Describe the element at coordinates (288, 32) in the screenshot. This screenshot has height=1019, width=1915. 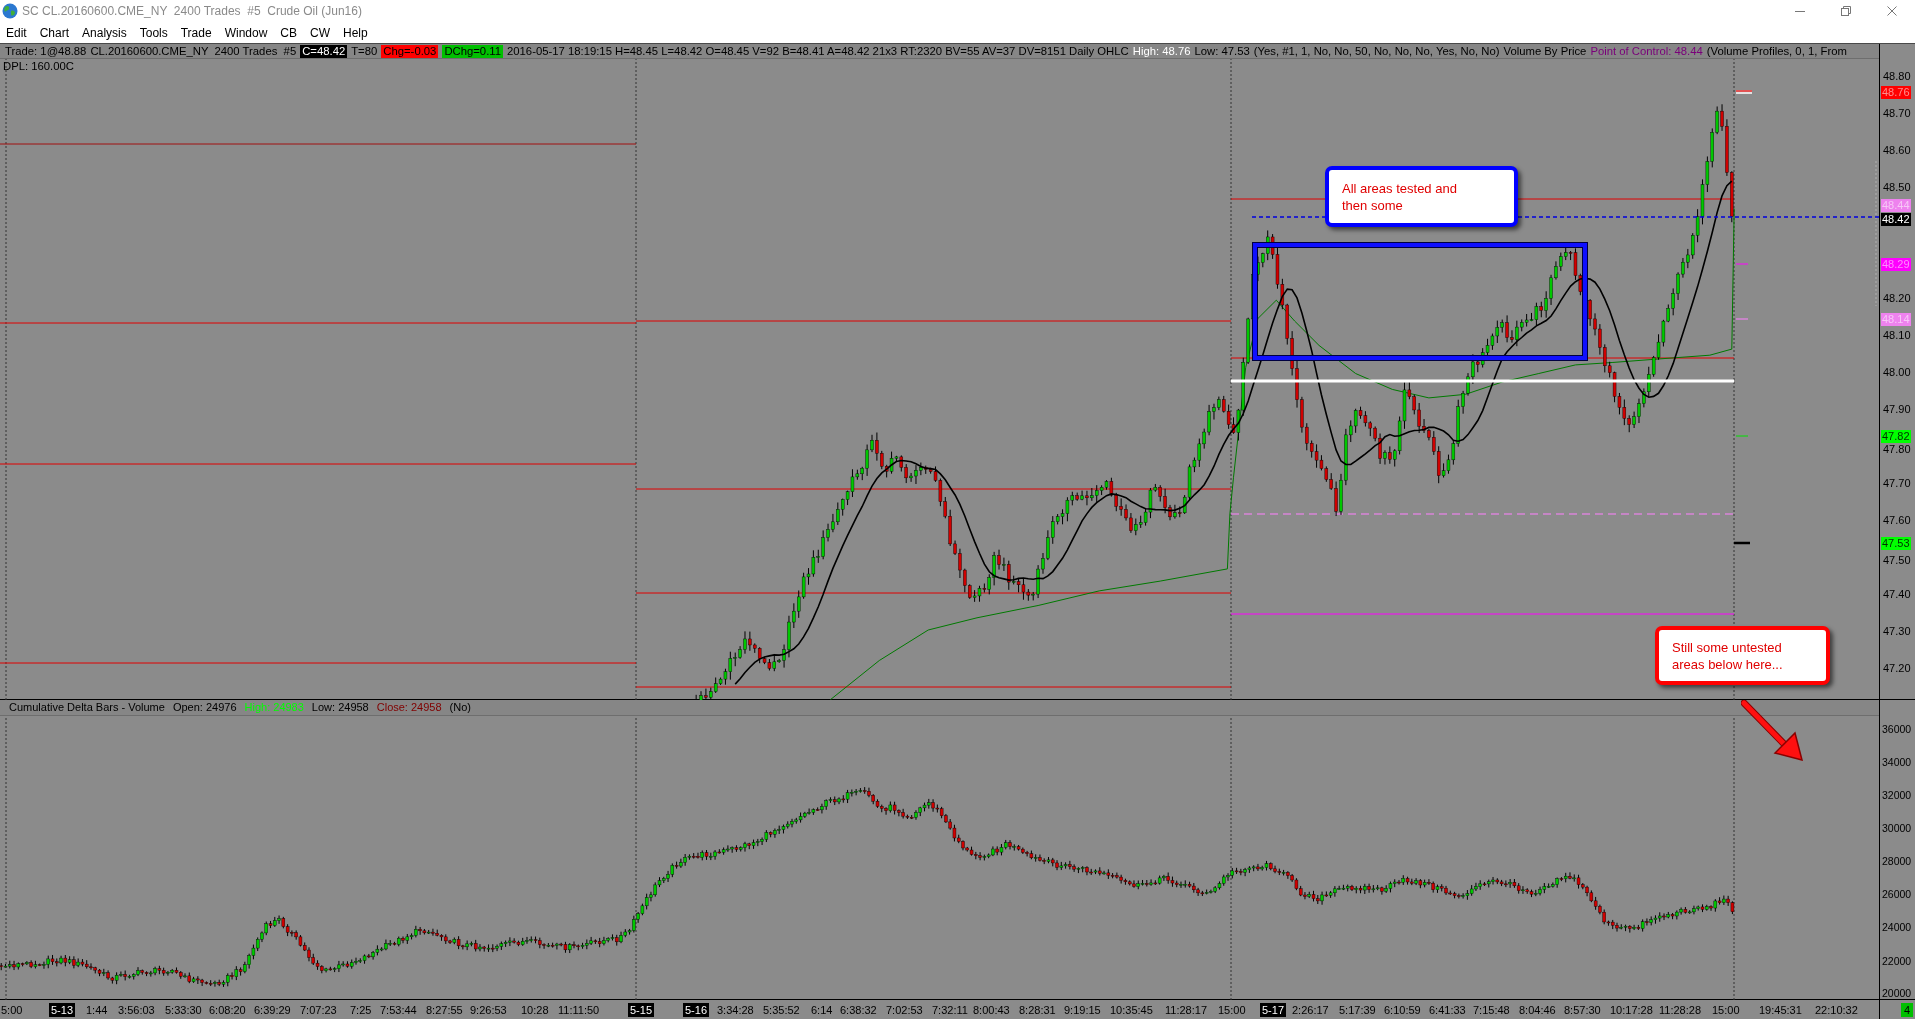
I see `menu-item: CB` at that location.